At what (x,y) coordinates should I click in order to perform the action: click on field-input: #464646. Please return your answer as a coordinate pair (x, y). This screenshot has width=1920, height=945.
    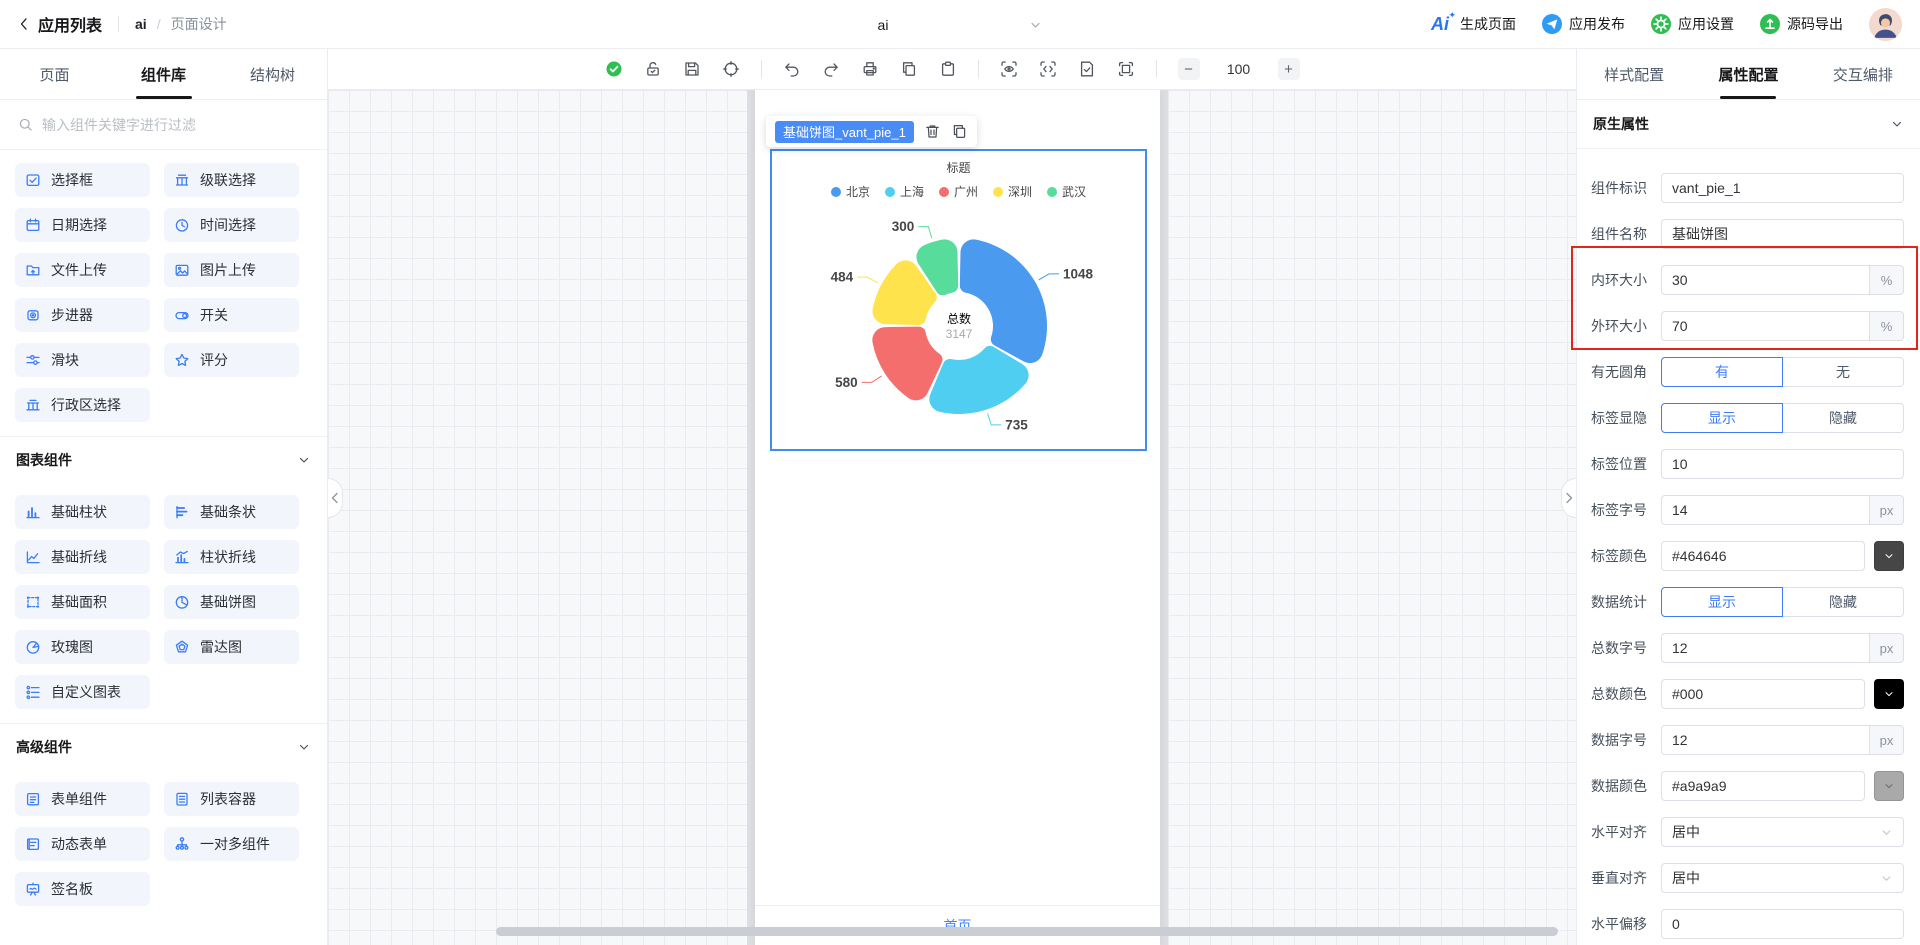
    Looking at the image, I should click on (1763, 556).